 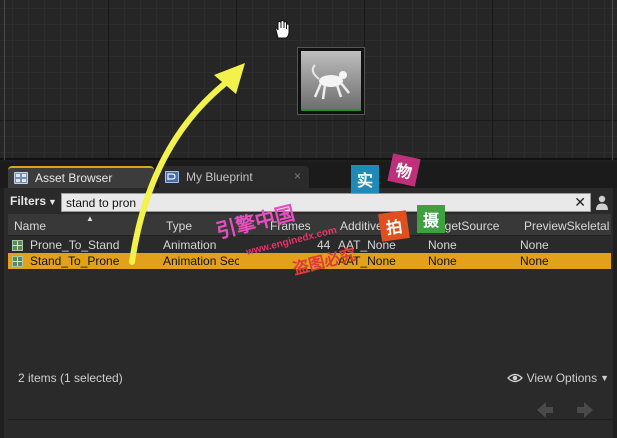 What do you see at coordinates (172, 177) in the screenshot?
I see `blueprint-icon` at bounding box center [172, 177].